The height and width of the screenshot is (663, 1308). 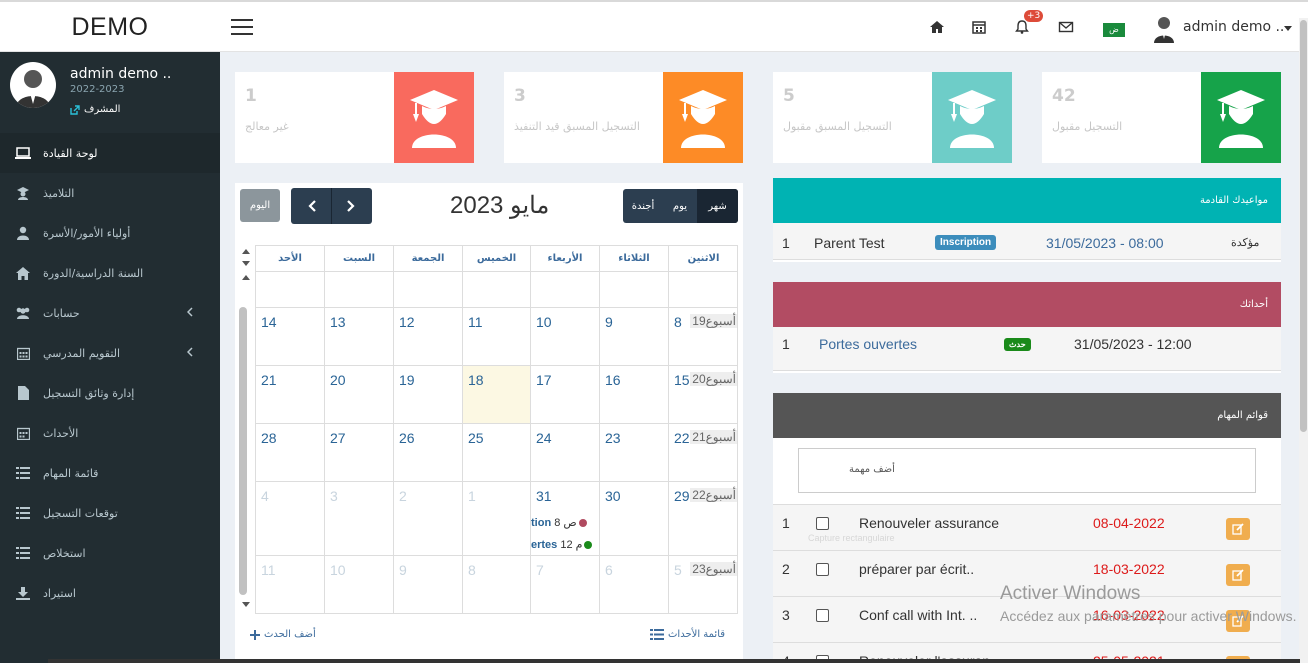 I want to click on calendar-day-cell: 24, so click(x=565, y=453).